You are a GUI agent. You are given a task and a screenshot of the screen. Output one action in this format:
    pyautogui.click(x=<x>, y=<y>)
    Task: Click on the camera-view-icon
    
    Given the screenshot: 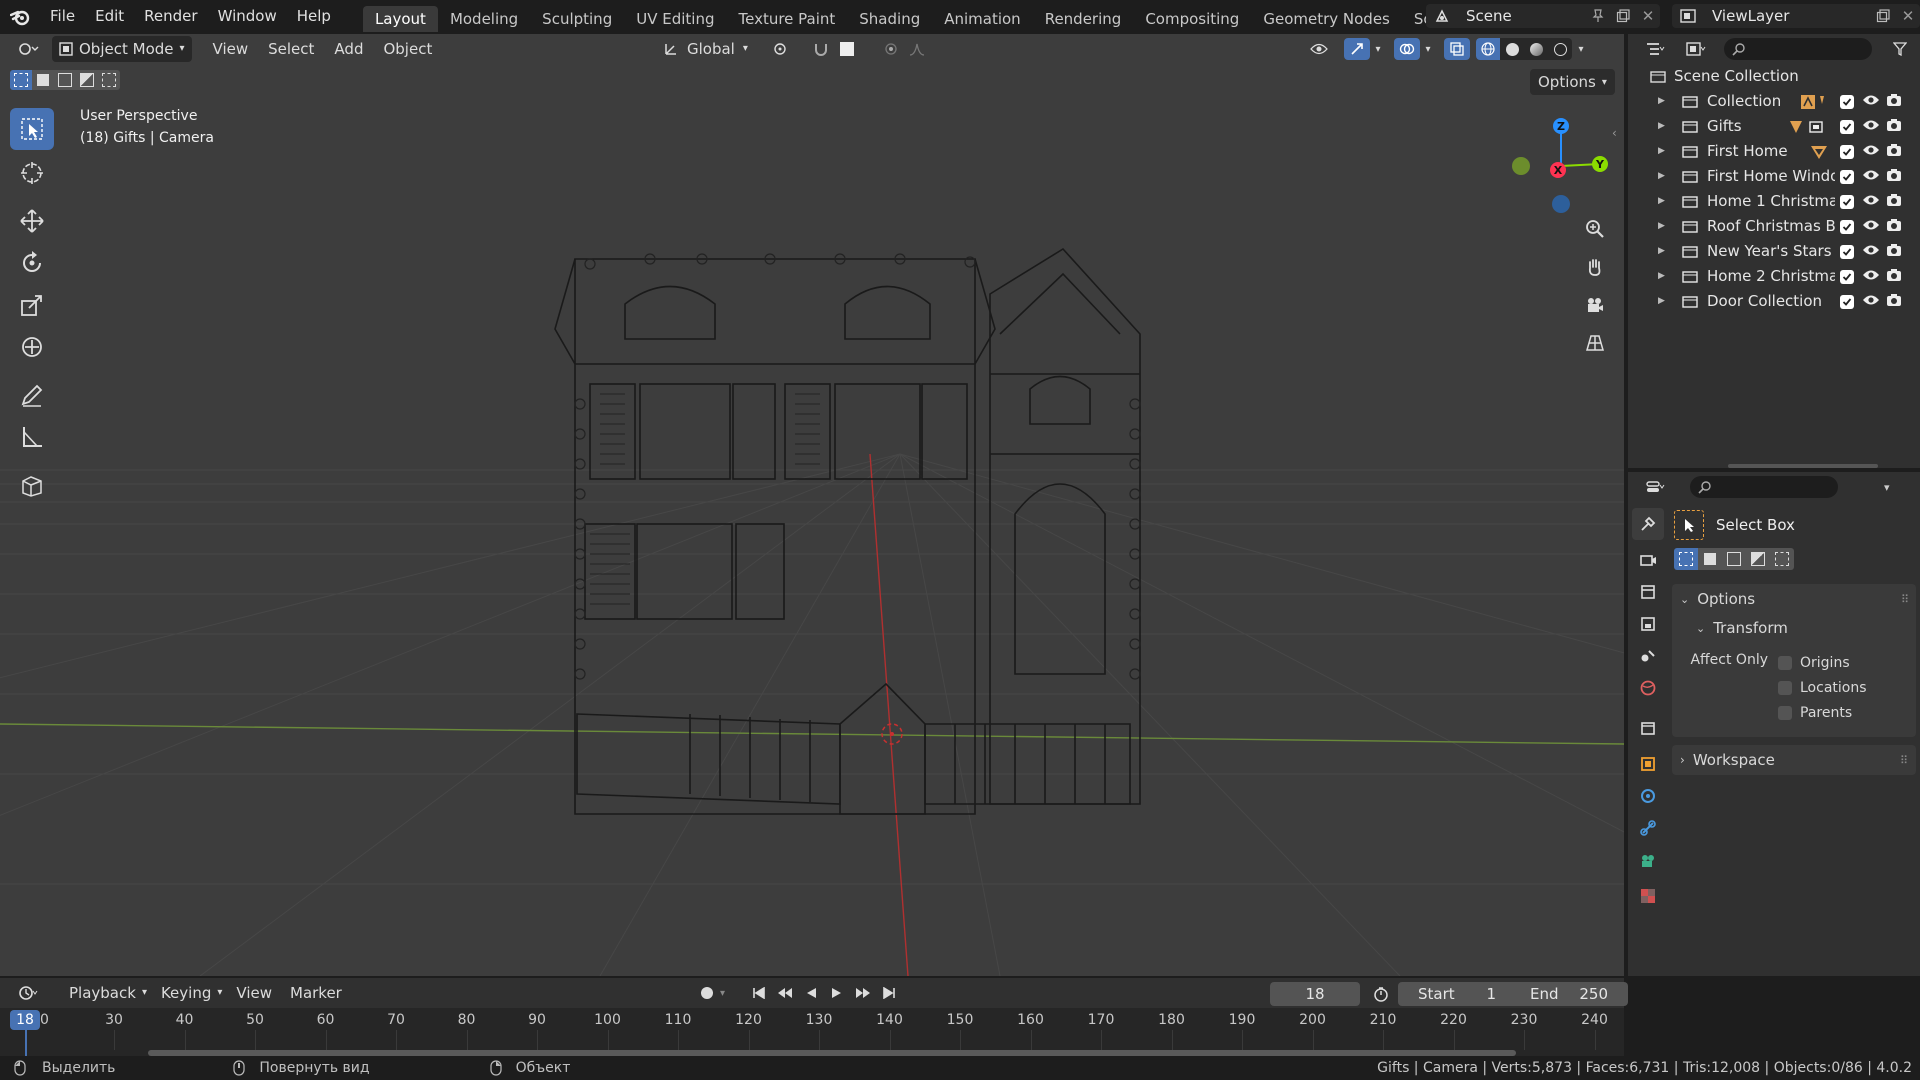 What is the action you would take?
    pyautogui.click(x=1595, y=305)
    